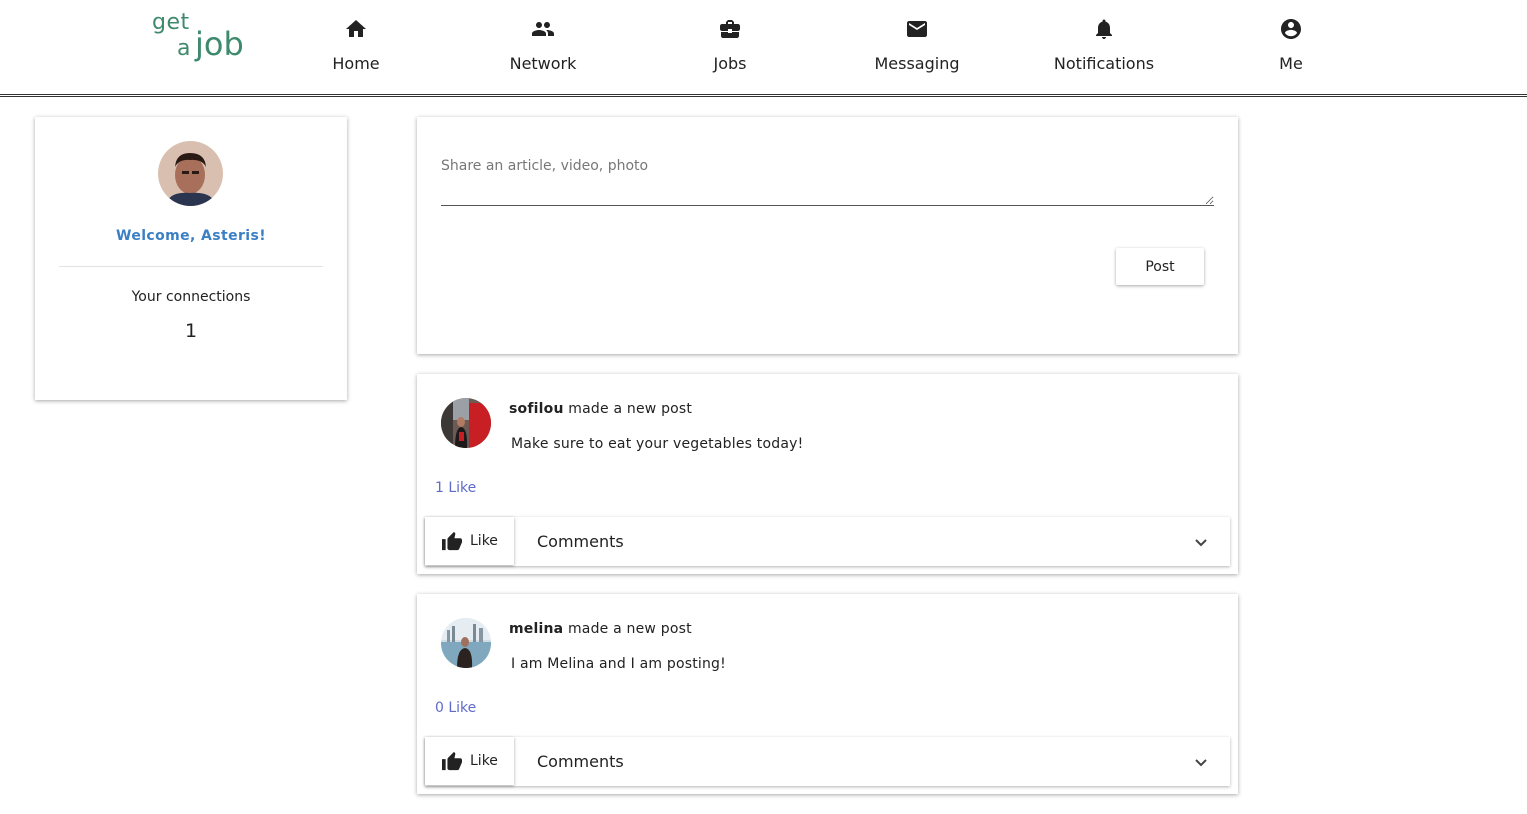 This screenshot has height=814, width=1527. Describe the element at coordinates (1104, 47) in the screenshot. I see `nav-notifications: Notifications` at that location.